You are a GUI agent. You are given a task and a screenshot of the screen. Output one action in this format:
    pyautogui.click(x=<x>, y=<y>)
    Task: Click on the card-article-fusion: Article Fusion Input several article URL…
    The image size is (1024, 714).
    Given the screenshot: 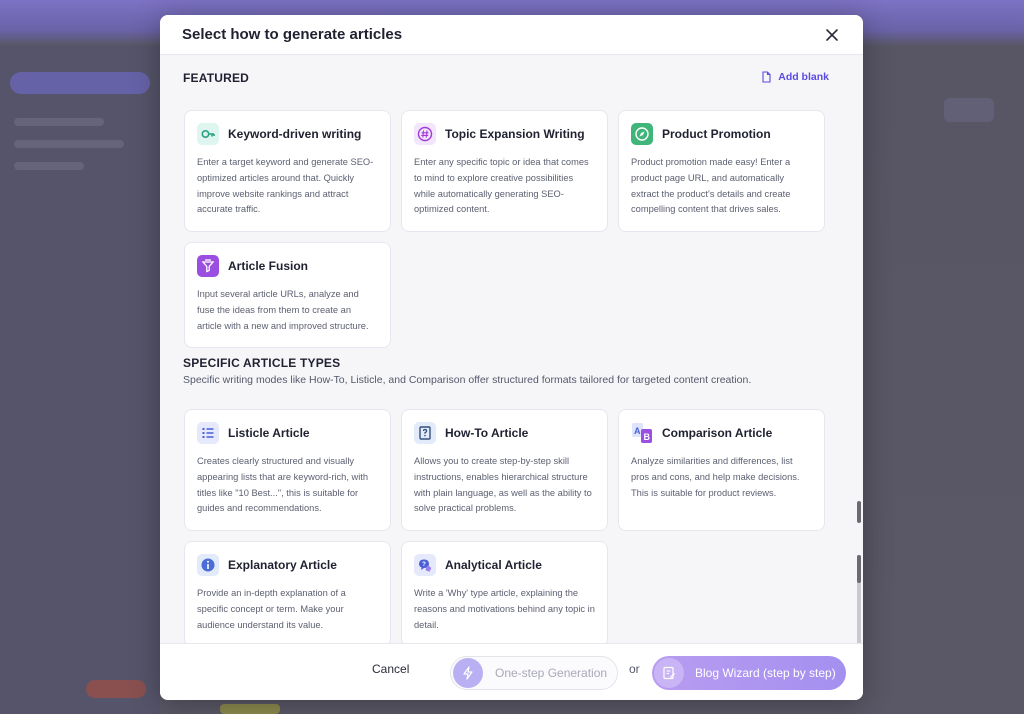 What is the action you would take?
    pyautogui.click(x=287, y=295)
    